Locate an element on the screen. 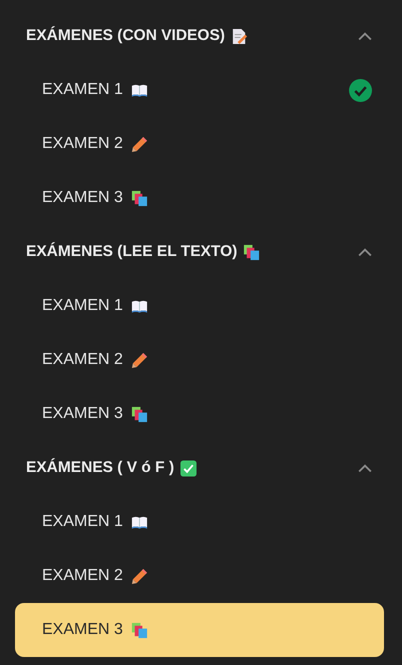 This screenshot has height=665, width=402. section-title: EXÁMENES (CON VIDEOS) is located at coordinates (125, 36).